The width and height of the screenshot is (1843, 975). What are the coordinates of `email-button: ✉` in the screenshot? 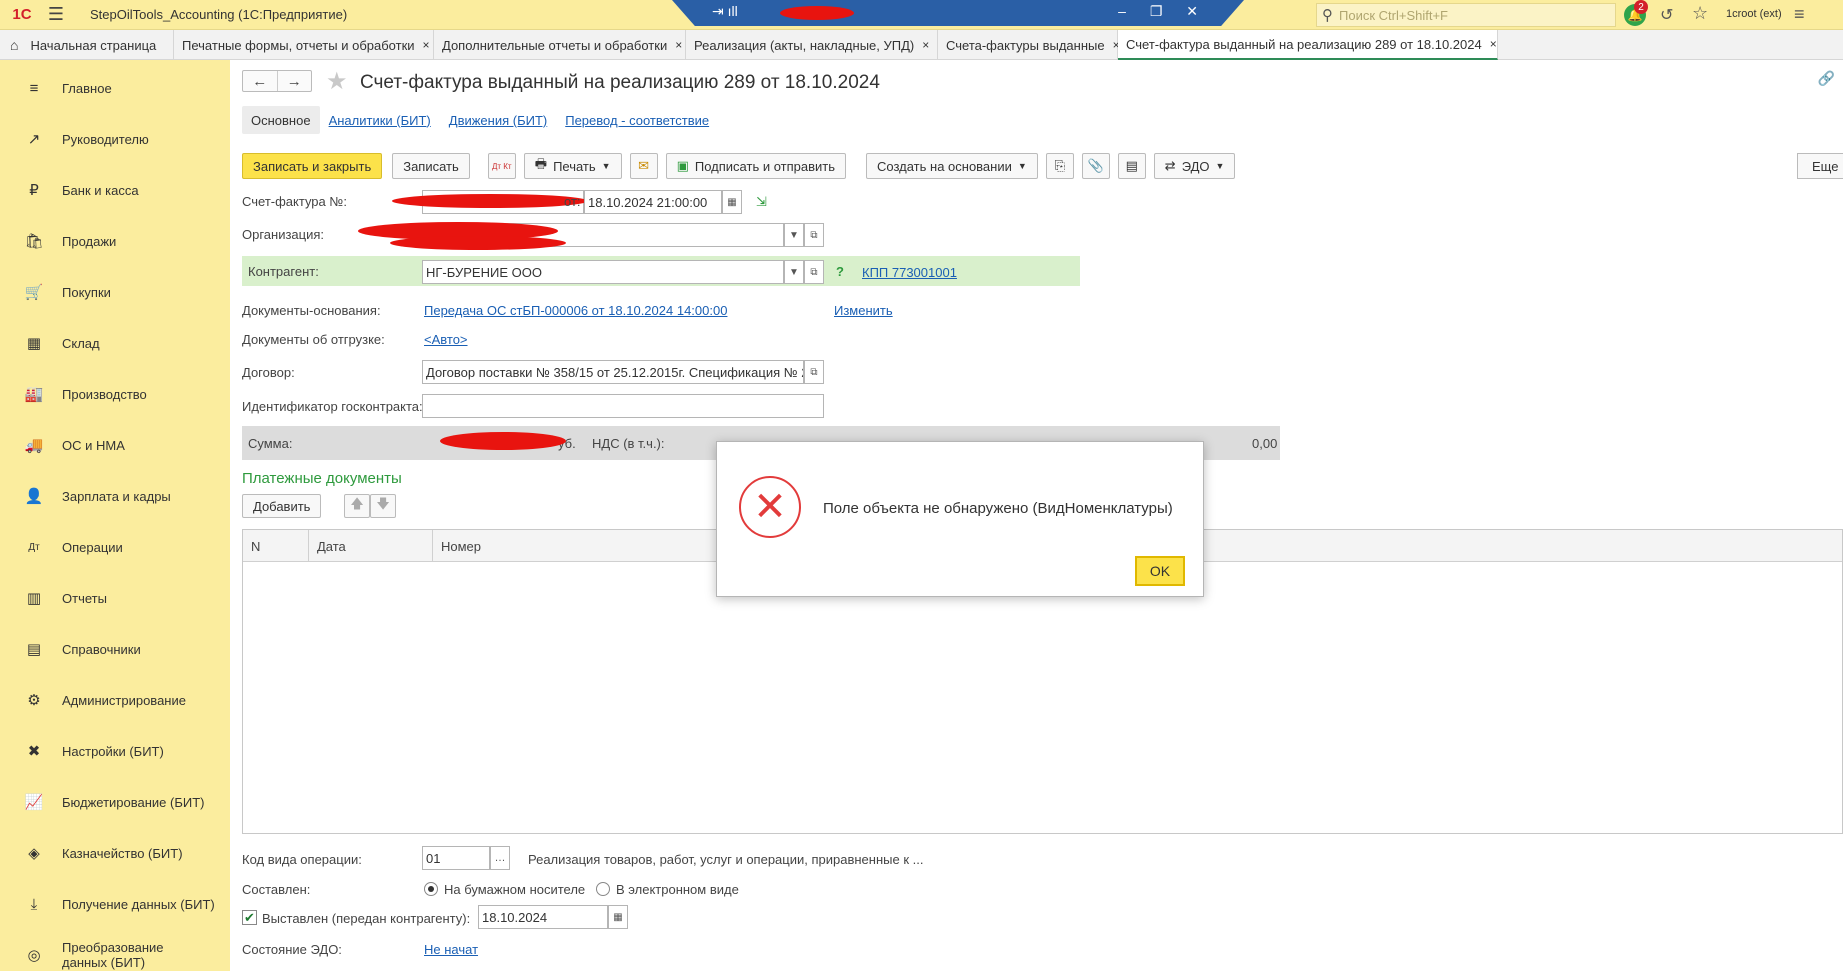 It's located at (643, 166).